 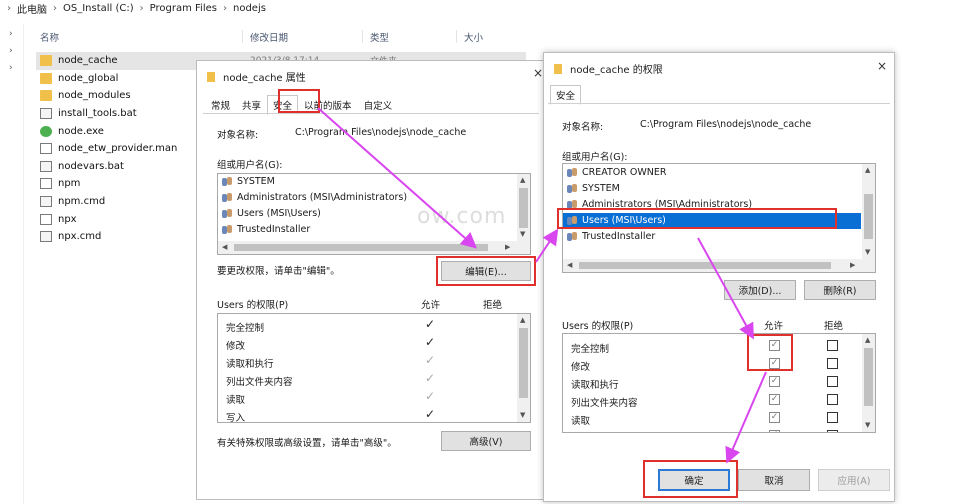 What do you see at coordinates (397, 178) in the screenshot?
I see `arrow-tab-to-edit` at bounding box center [397, 178].